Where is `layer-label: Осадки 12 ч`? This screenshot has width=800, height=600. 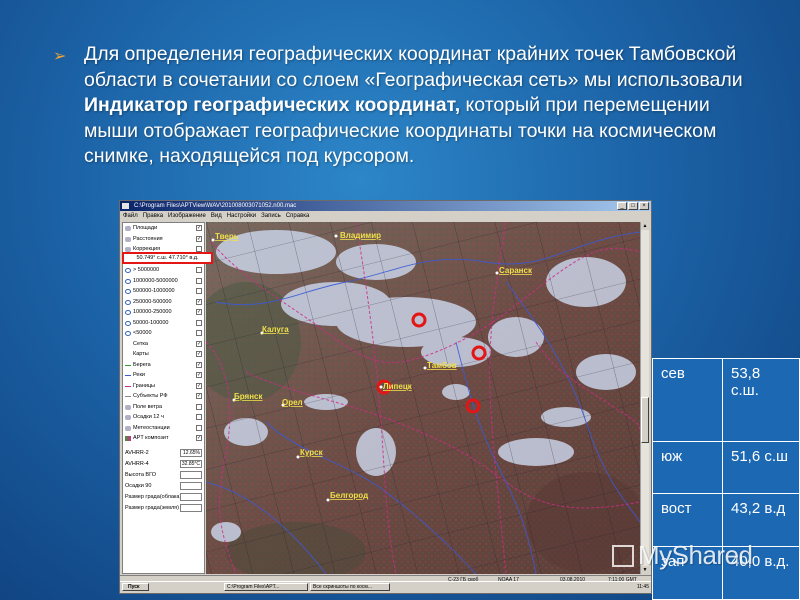
layer-label: Осадки 12 ч is located at coordinates (148, 417).